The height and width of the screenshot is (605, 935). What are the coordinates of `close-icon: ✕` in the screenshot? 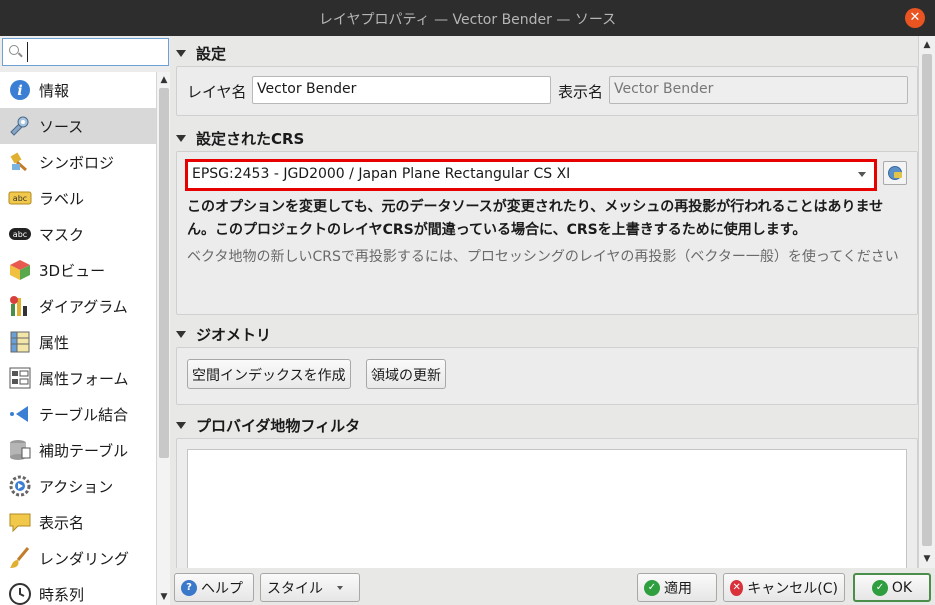 It's located at (915, 18).